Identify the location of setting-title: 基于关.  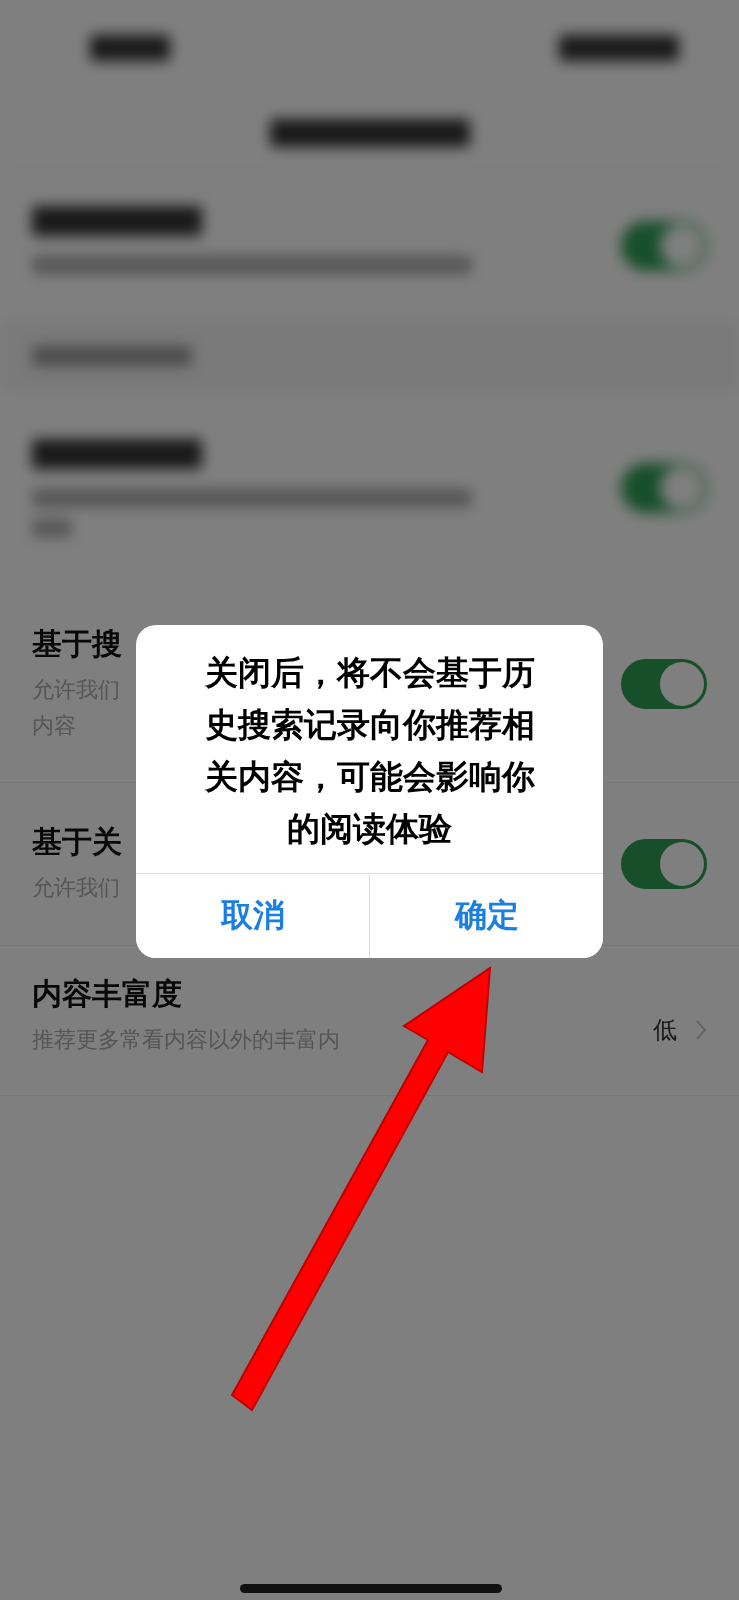
(77, 842).